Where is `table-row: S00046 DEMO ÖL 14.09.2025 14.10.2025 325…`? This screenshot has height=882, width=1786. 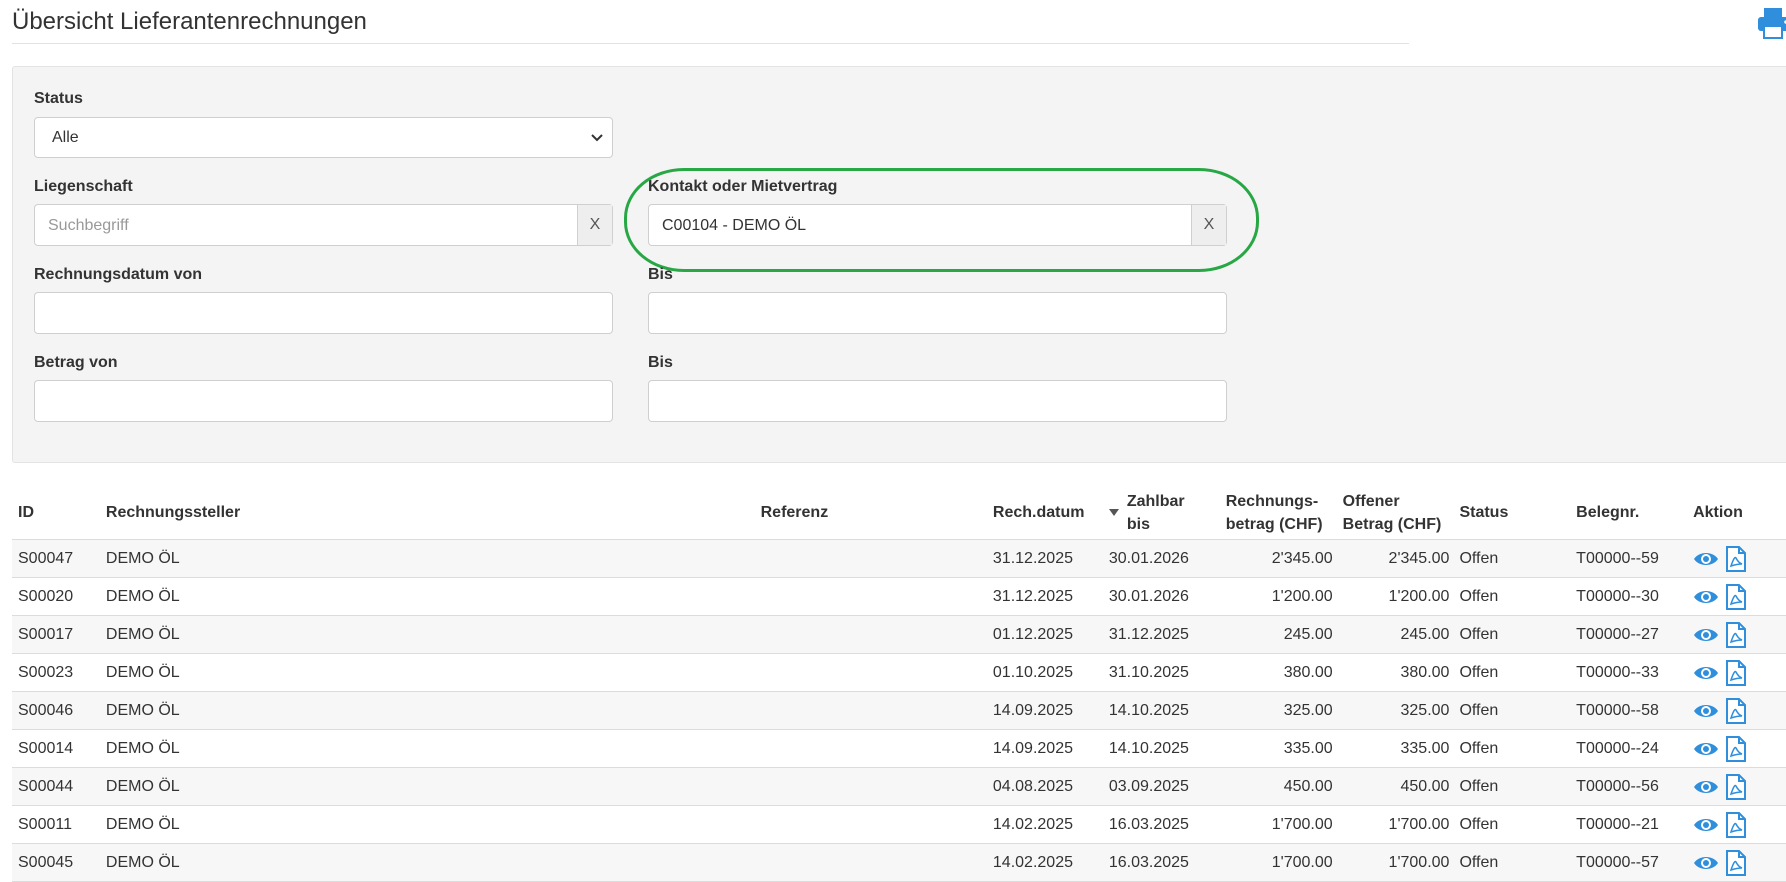 table-row: S00046 DEMO ÖL 14.09.2025 14.10.2025 325… is located at coordinates (899, 710).